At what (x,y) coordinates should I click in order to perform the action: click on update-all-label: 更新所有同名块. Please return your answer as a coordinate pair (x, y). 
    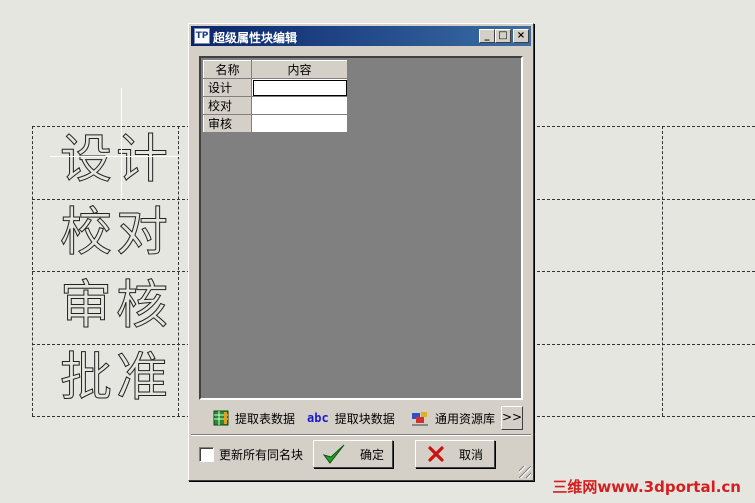
    Looking at the image, I should click on (261, 455).